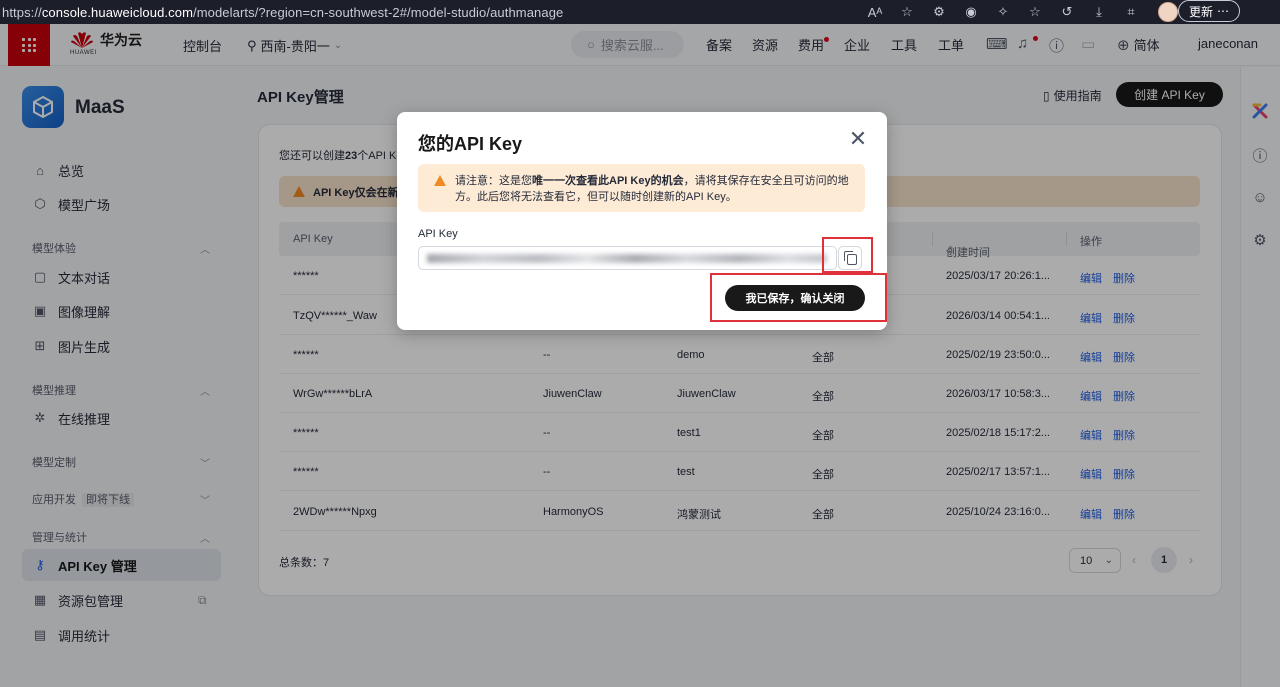 Image resolution: width=1280 pixels, height=687 pixels. What do you see at coordinates (1067, 12) in the screenshot?
I see `history-icon: ↺` at bounding box center [1067, 12].